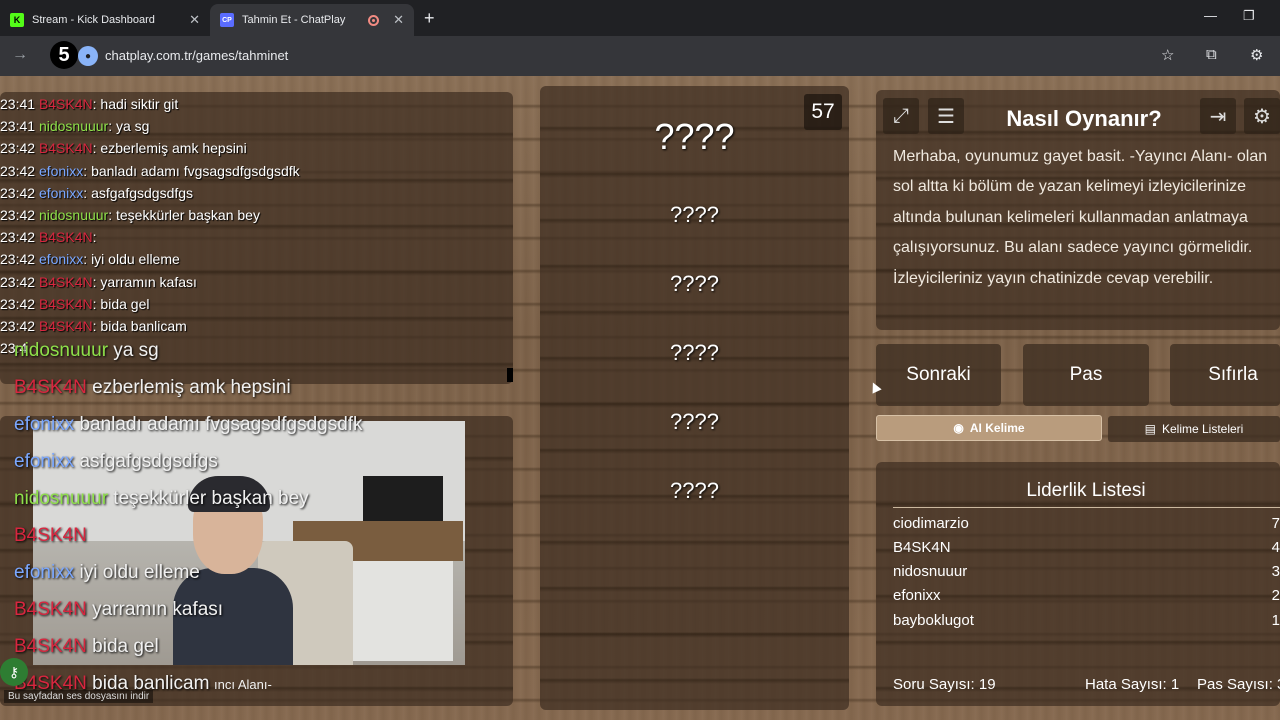  What do you see at coordinates (64, 55) in the screenshot?
I see `step-badge: 5` at bounding box center [64, 55].